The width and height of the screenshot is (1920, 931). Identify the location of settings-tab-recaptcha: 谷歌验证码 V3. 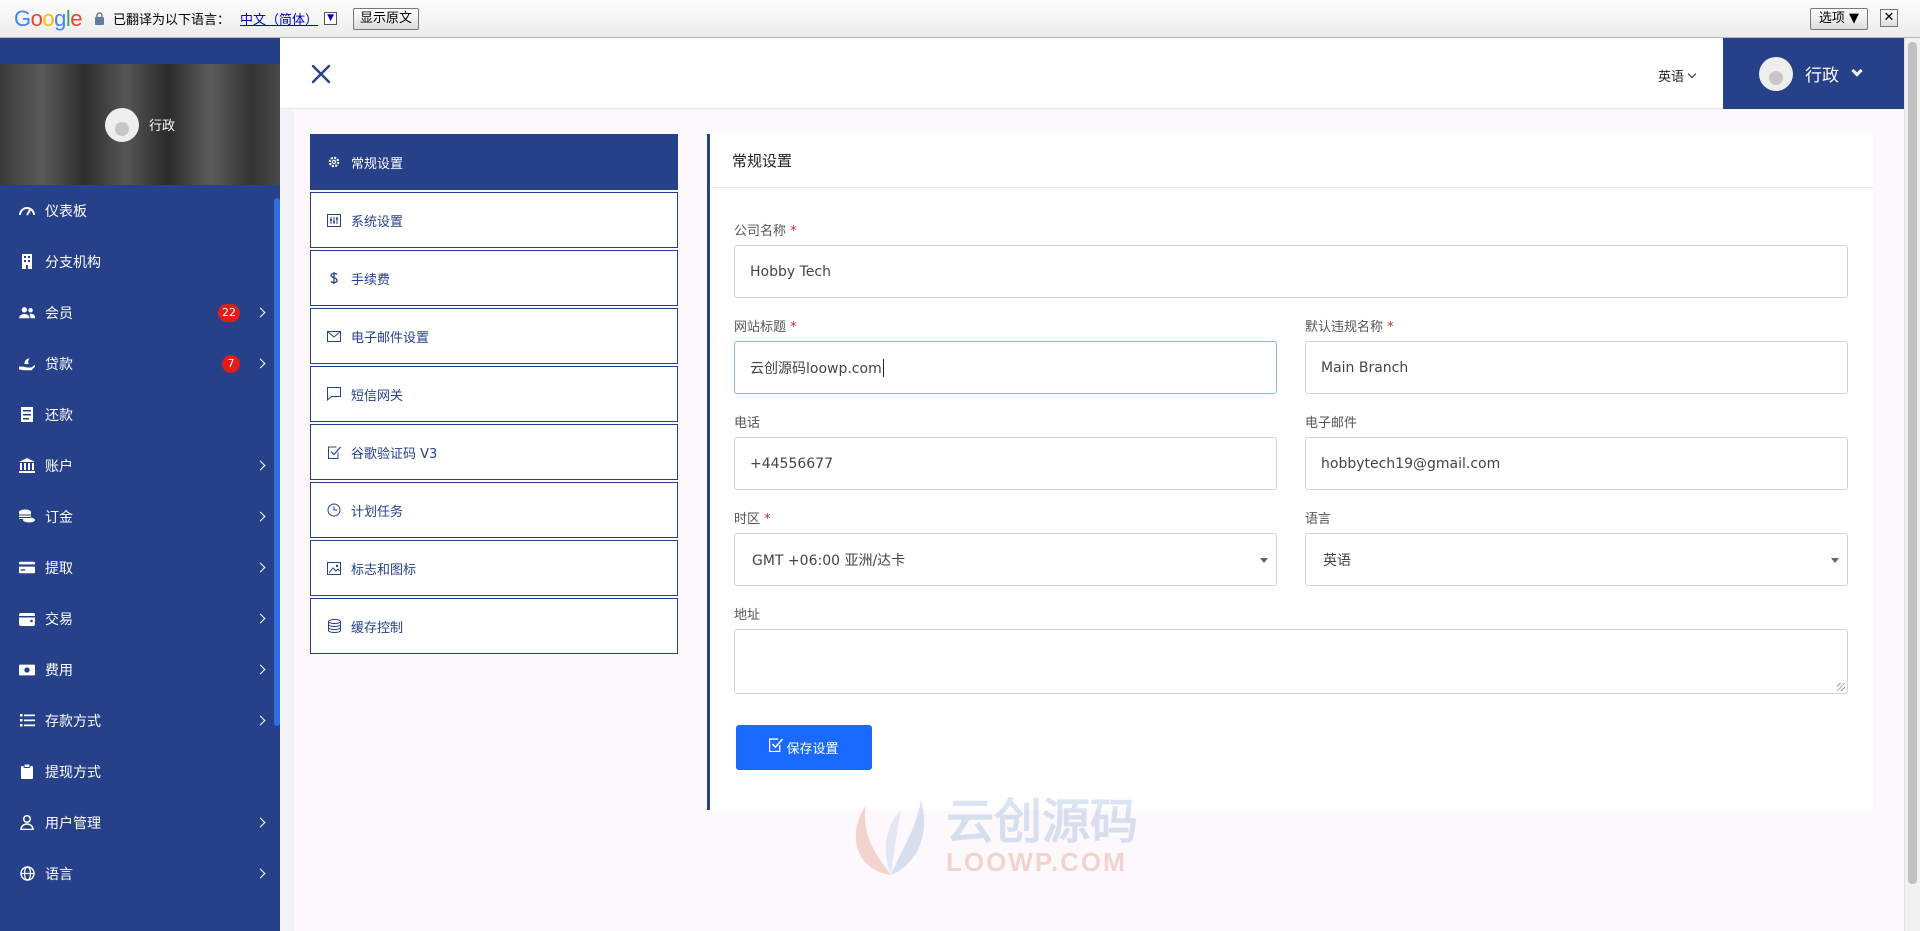
(494, 452).